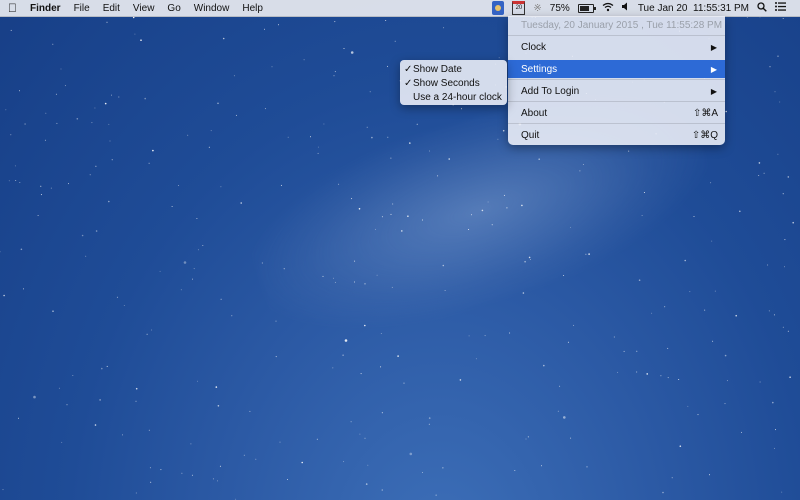 The width and height of the screenshot is (800, 500). What do you see at coordinates (537, 8) in the screenshot?
I see `bluetooth-icon: ※` at bounding box center [537, 8].